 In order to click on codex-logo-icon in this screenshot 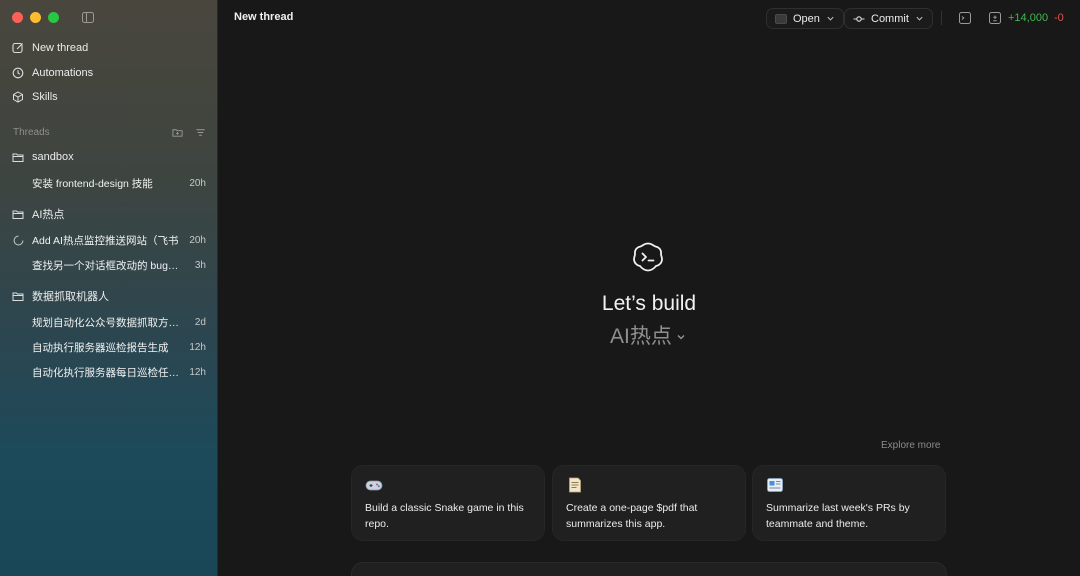, I will do `click(648, 257)`.